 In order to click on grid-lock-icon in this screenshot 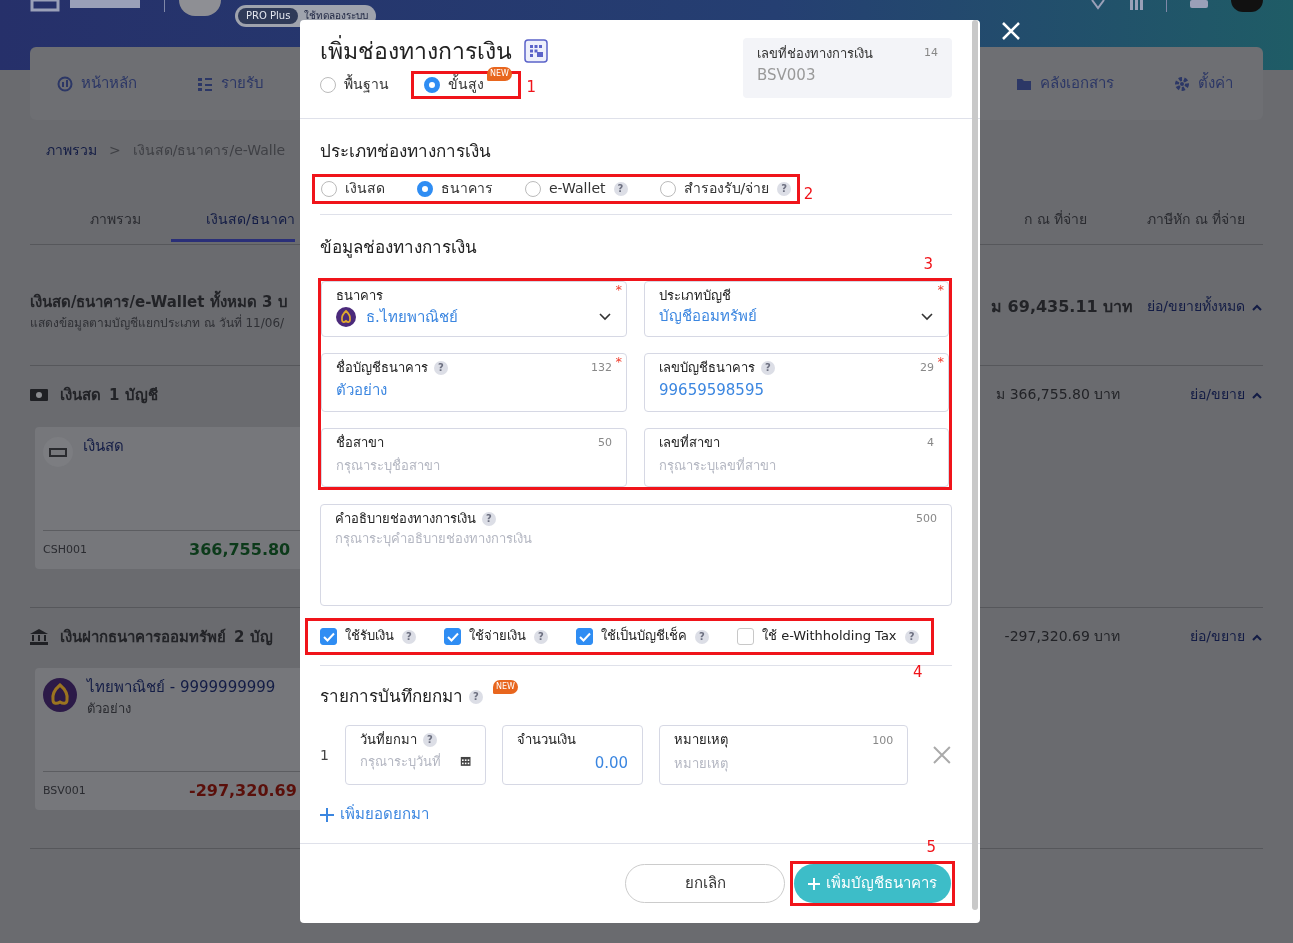, I will do `click(536, 51)`.